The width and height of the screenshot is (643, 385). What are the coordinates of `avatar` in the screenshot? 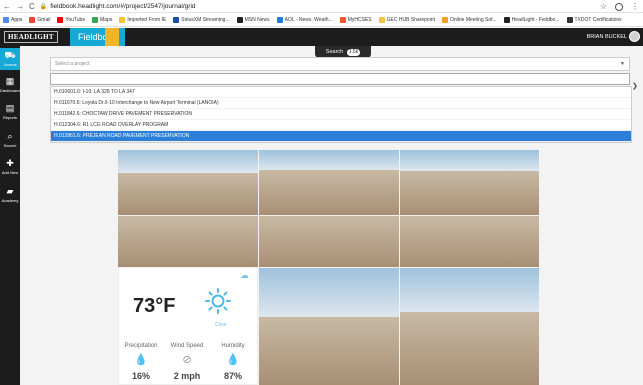 It's located at (634, 36).